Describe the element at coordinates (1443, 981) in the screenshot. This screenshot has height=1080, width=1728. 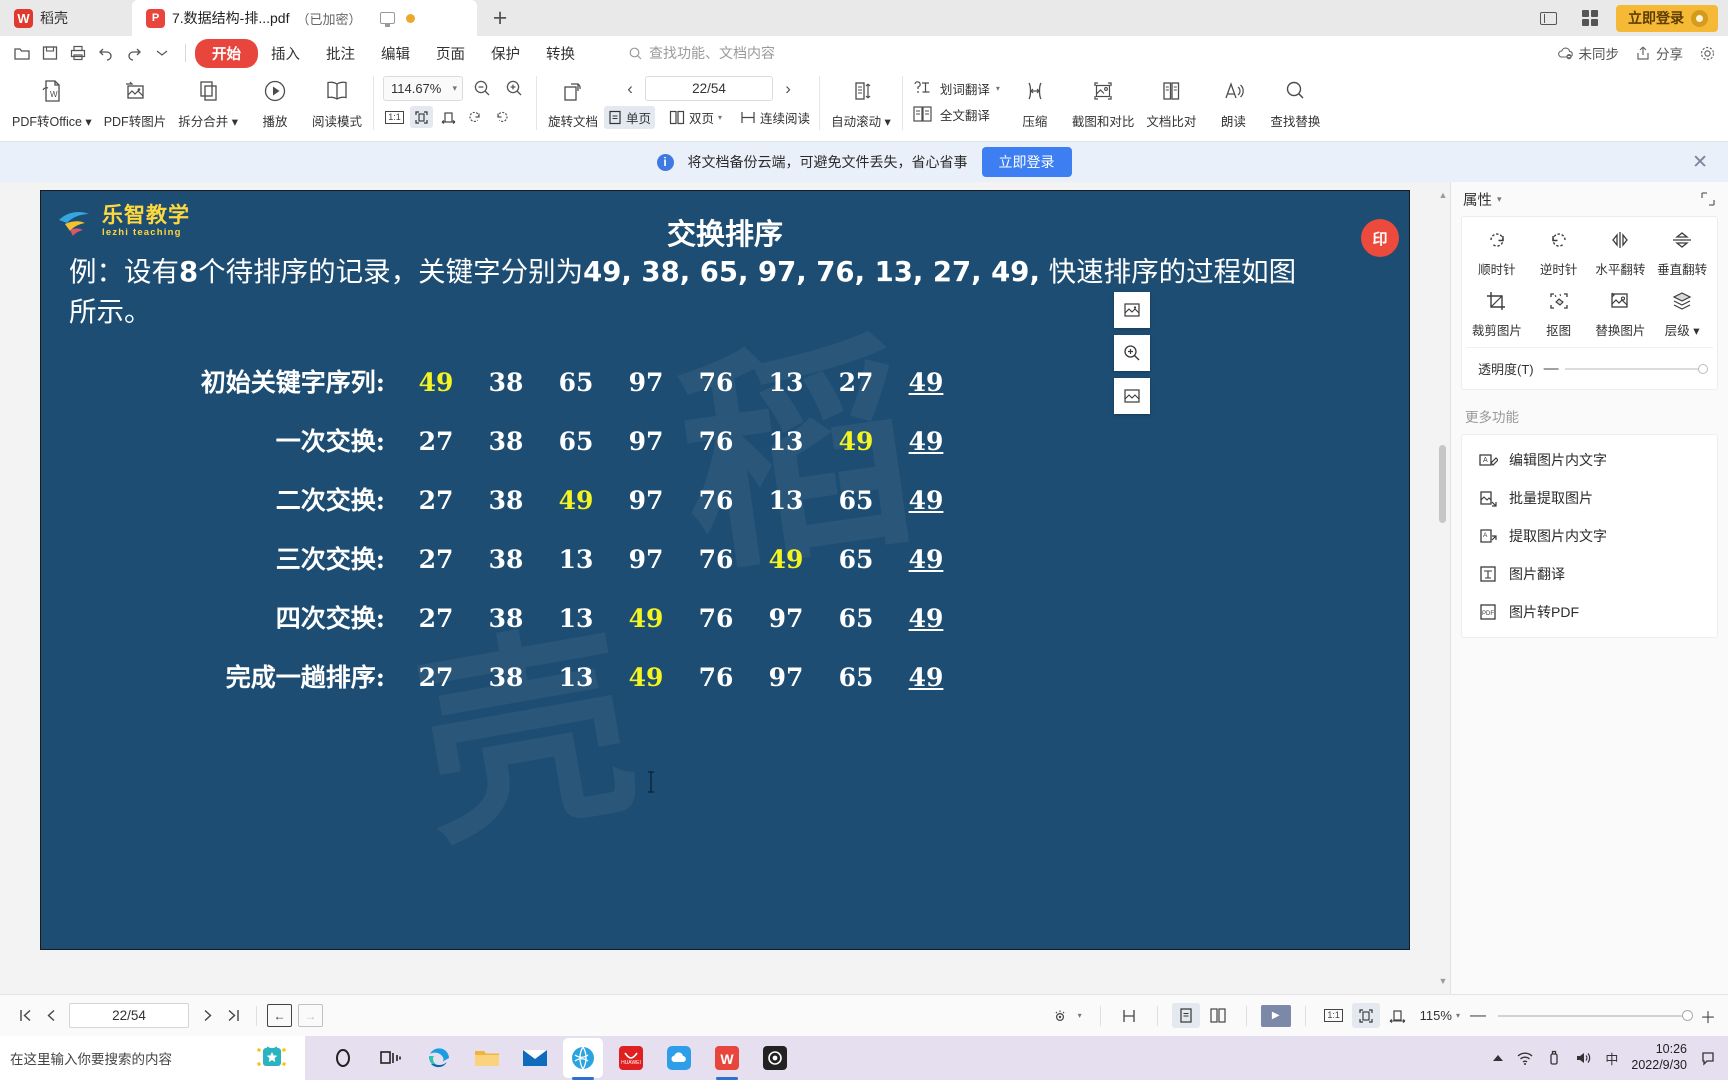
I see `scroll-down-icon: ▼` at that location.